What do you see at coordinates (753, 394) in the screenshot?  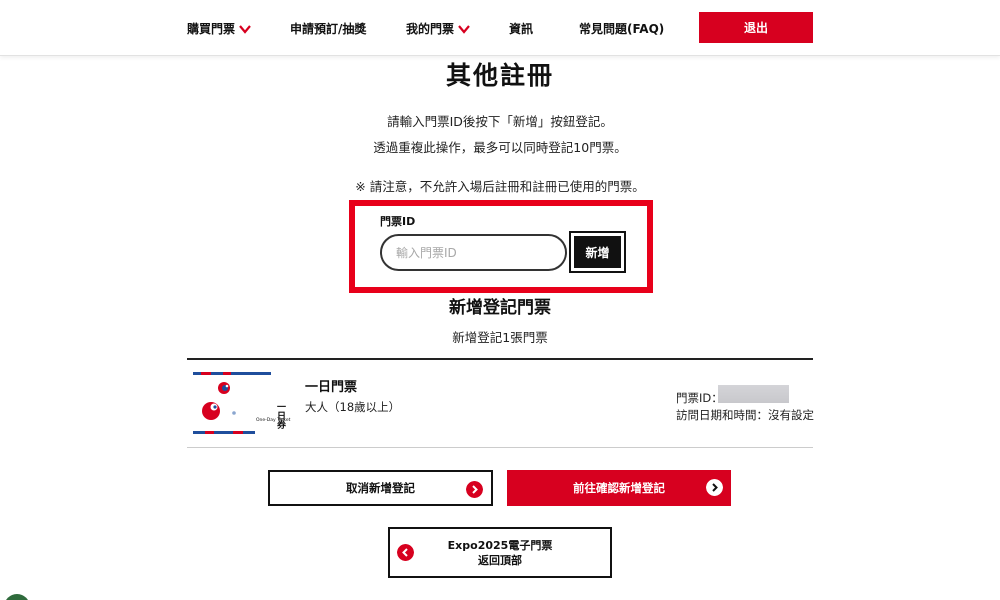 I see `ticket-id-redacted` at bounding box center [753, 394].